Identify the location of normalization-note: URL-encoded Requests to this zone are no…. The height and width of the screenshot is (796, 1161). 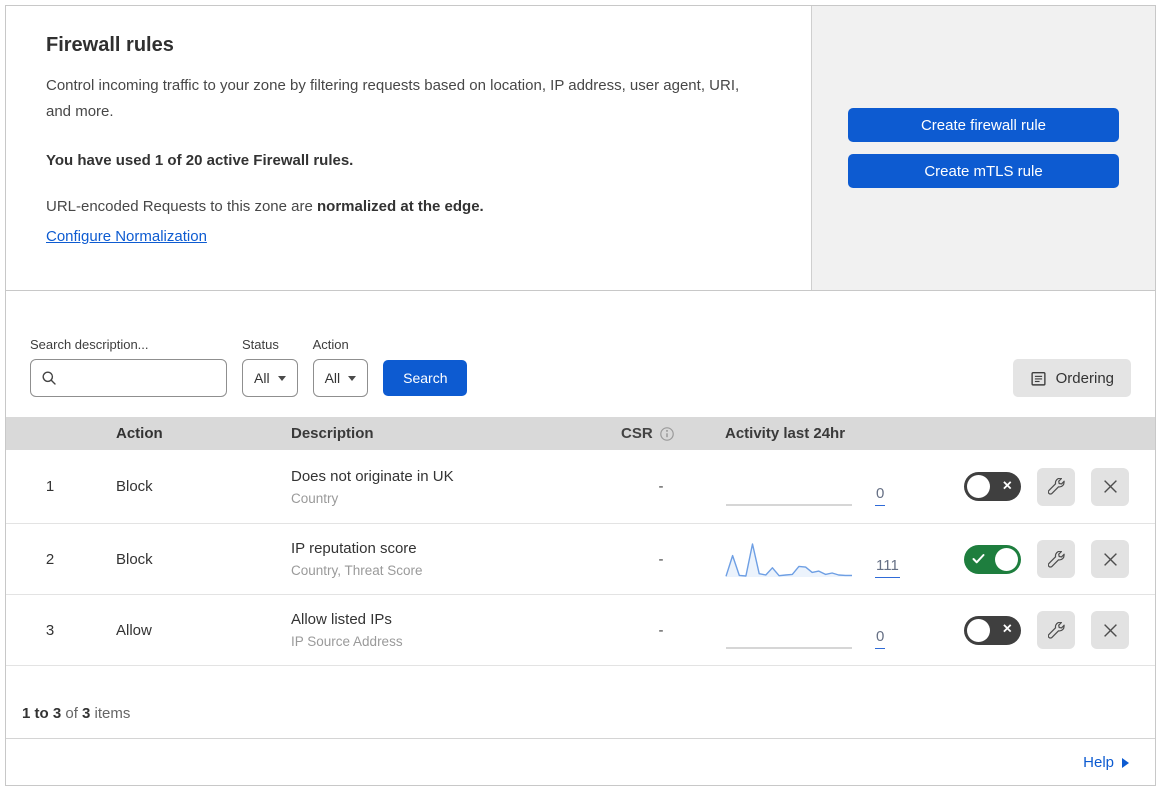
(408, 222).